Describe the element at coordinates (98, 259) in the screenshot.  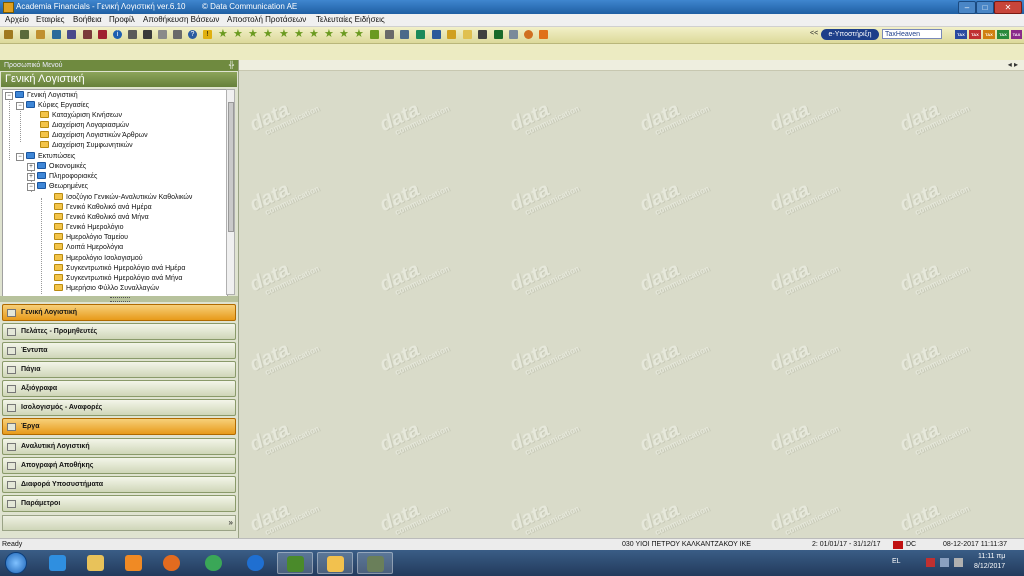
I see `tree-item: Ημερολόγιο Ισολογισμού` at that location.